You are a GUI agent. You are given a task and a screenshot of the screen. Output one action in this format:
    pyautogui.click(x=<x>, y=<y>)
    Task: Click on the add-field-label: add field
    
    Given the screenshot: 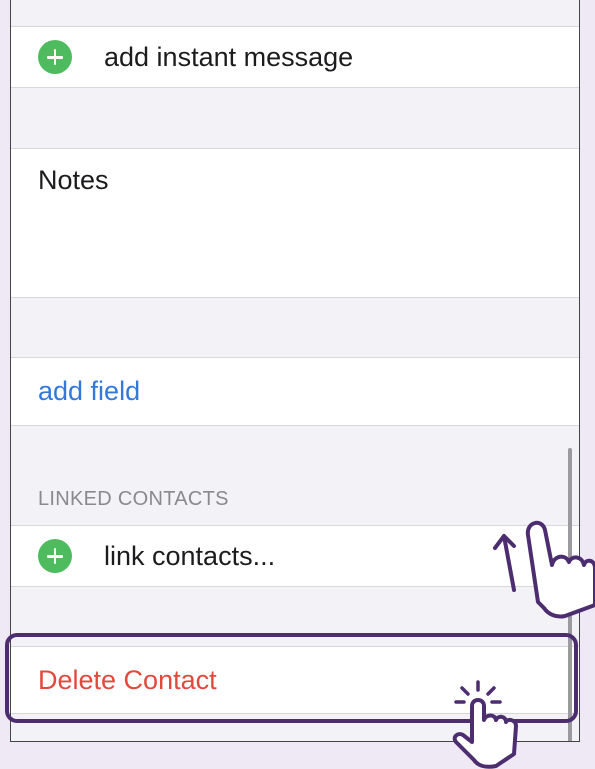 What is the action you would take?
    pyautogui.click(x=89, y=391)
    